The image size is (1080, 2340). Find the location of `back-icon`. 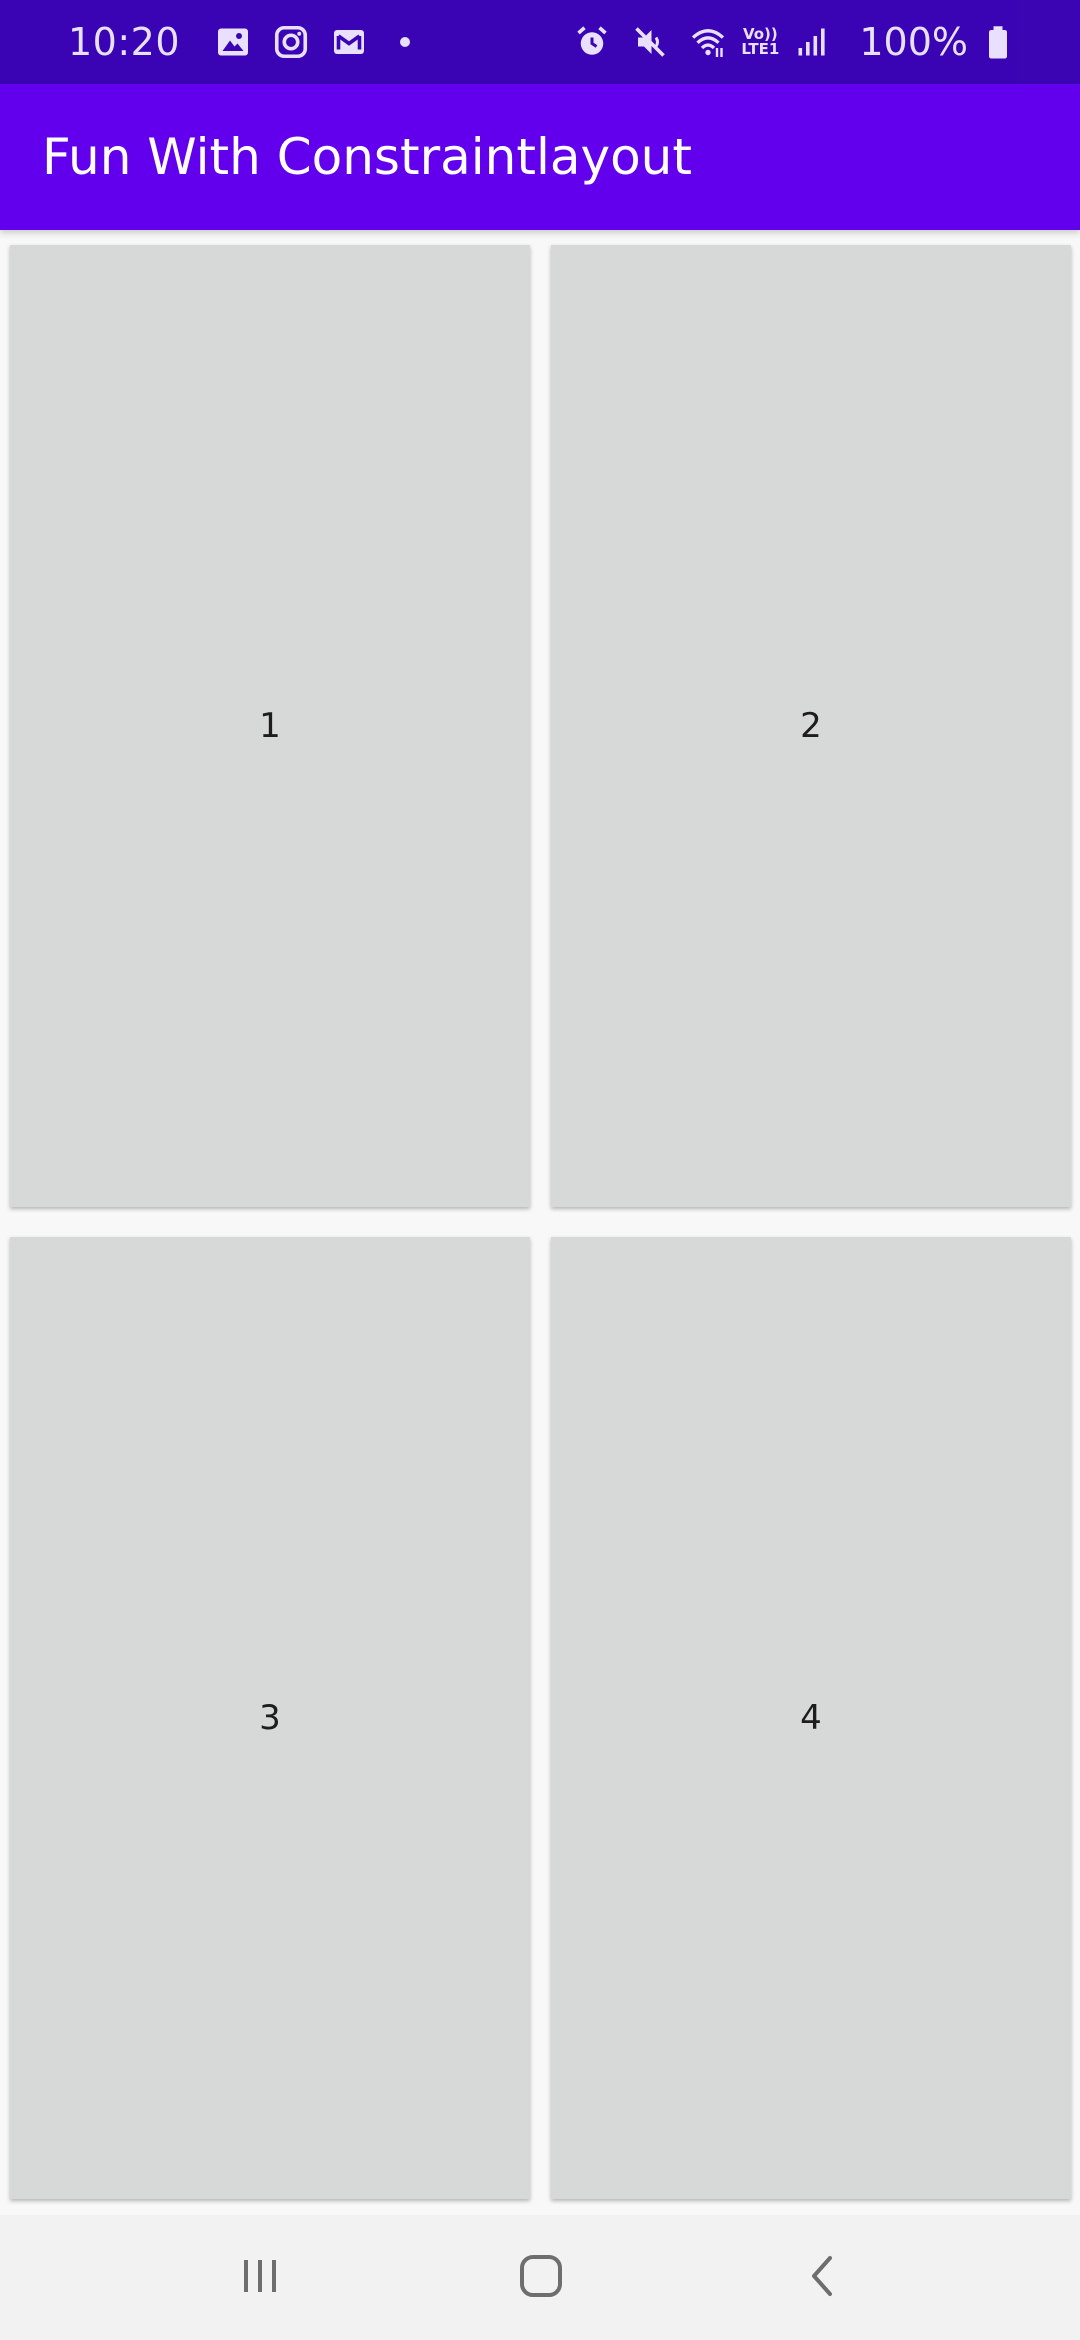

back-icon is located at coordinates (822, 2278).